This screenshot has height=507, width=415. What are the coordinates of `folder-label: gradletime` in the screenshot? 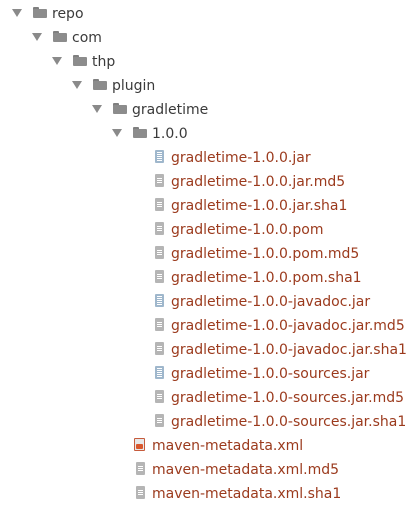 It's located at (170, 110).